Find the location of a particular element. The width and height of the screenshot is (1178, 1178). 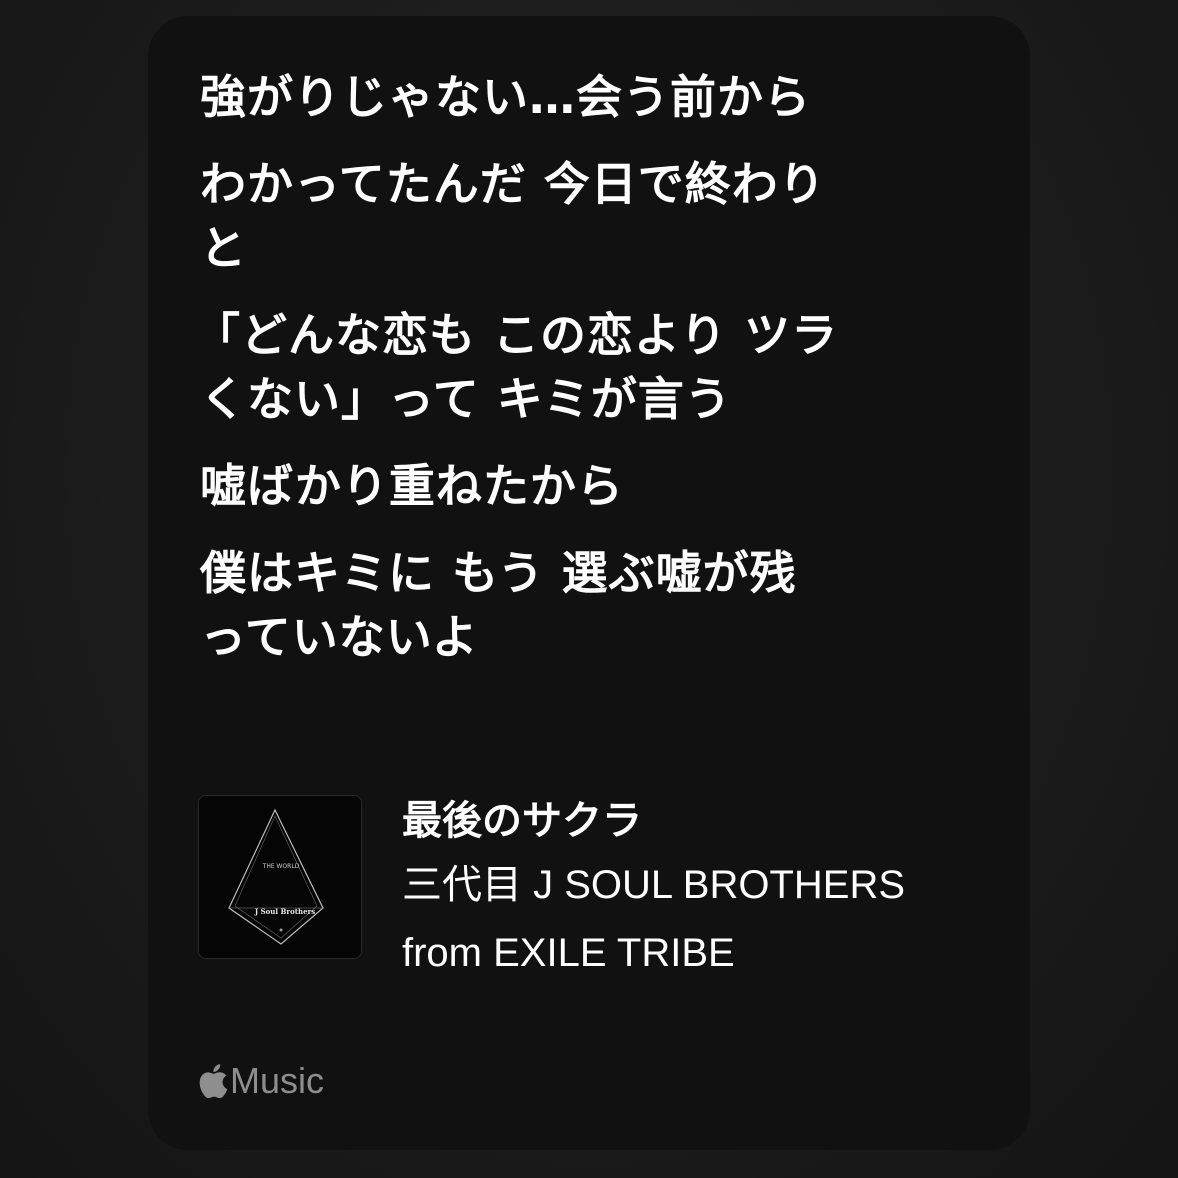

album-artwork-diamond-icon: THE WORLD J Soul Brothers is located at coordinates (280, 877).